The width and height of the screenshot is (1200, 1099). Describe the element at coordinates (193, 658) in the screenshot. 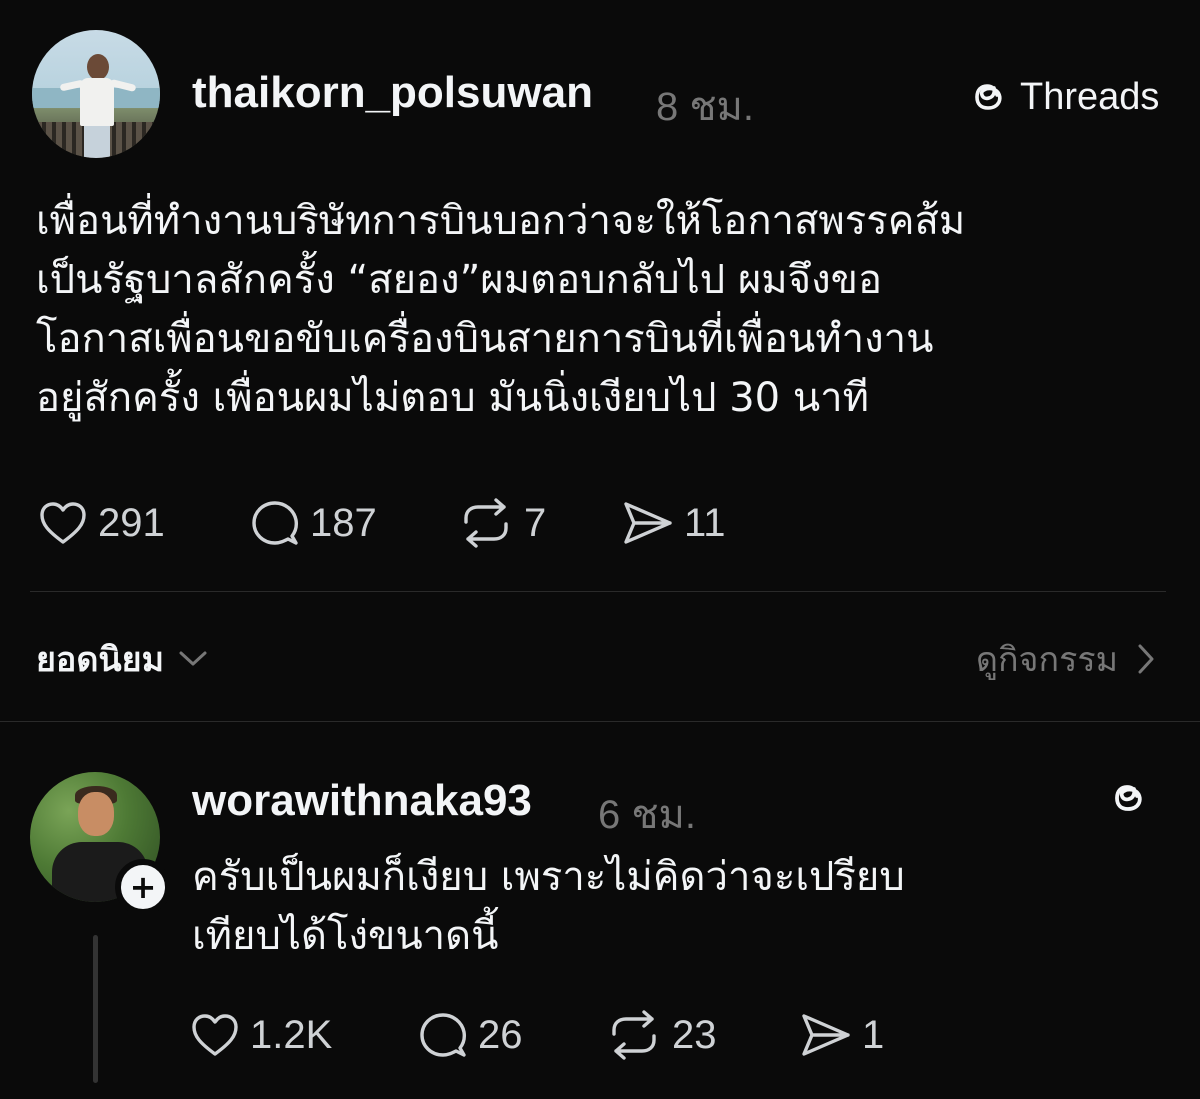

I see `chevron-down-icon` at that location.